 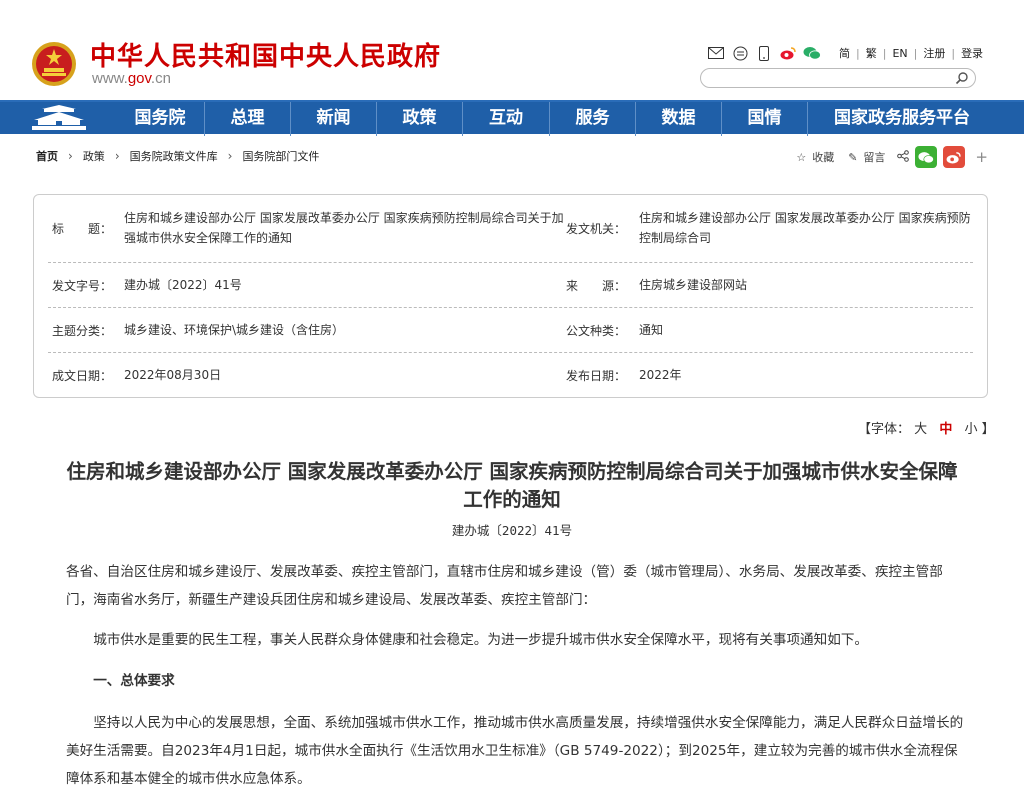 What do you see at coordinates (596, 286) in the screenshot?
I see `source-label: 来 源：` at bounding box center [596, 286].